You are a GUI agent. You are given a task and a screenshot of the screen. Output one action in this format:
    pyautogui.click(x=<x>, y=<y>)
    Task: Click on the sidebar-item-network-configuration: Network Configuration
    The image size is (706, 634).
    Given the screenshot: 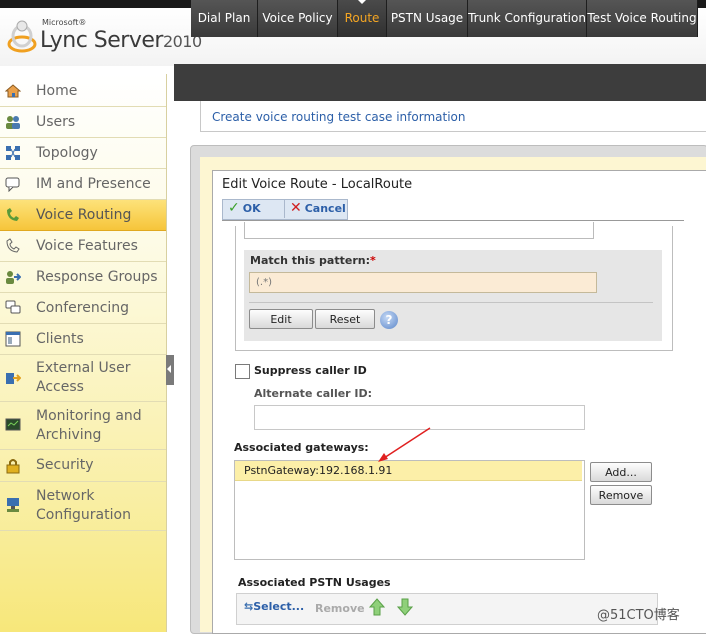 What is the action you would take?
    pyautogui.click(x=83, y=506)
    